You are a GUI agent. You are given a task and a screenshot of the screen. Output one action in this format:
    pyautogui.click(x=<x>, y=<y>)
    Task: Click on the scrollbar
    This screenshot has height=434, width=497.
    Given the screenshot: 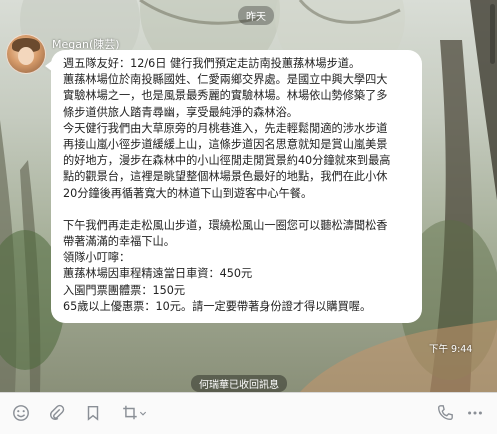 What is the action you would take?
    pyautogui.click(x=492, y=34)
    